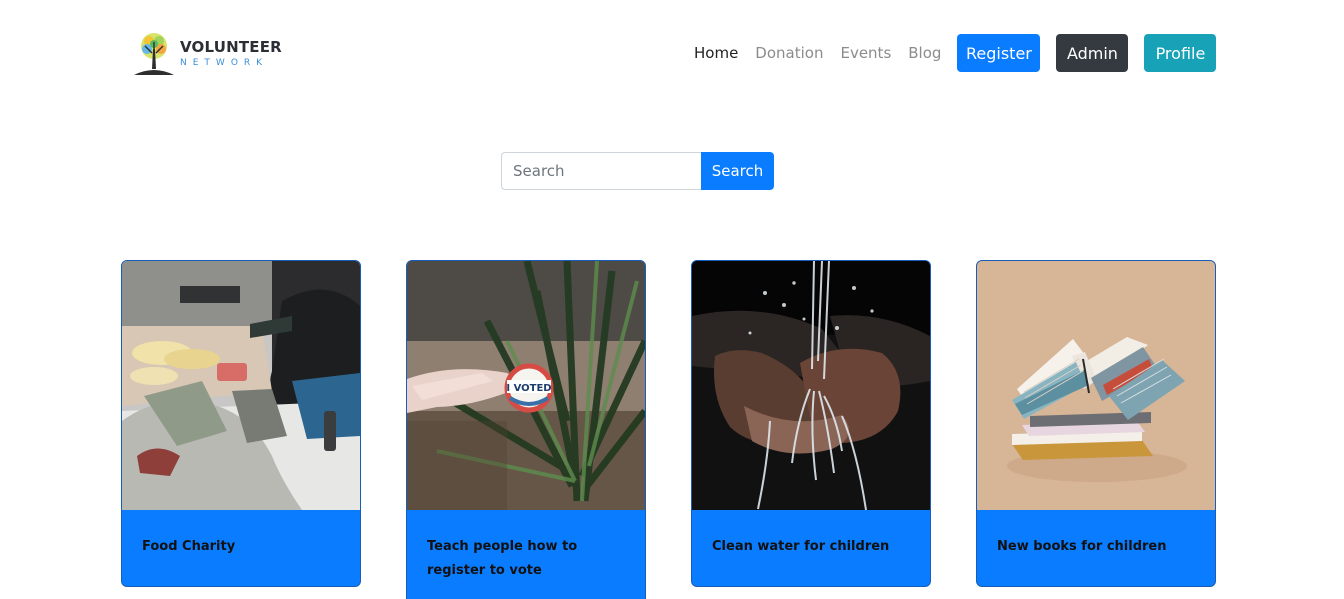 The width and height of the screenshot is (1344, 599). Describe the element at coordinates (189, 546) in the screenshot. I see `card-title: Food Charity` at that location.